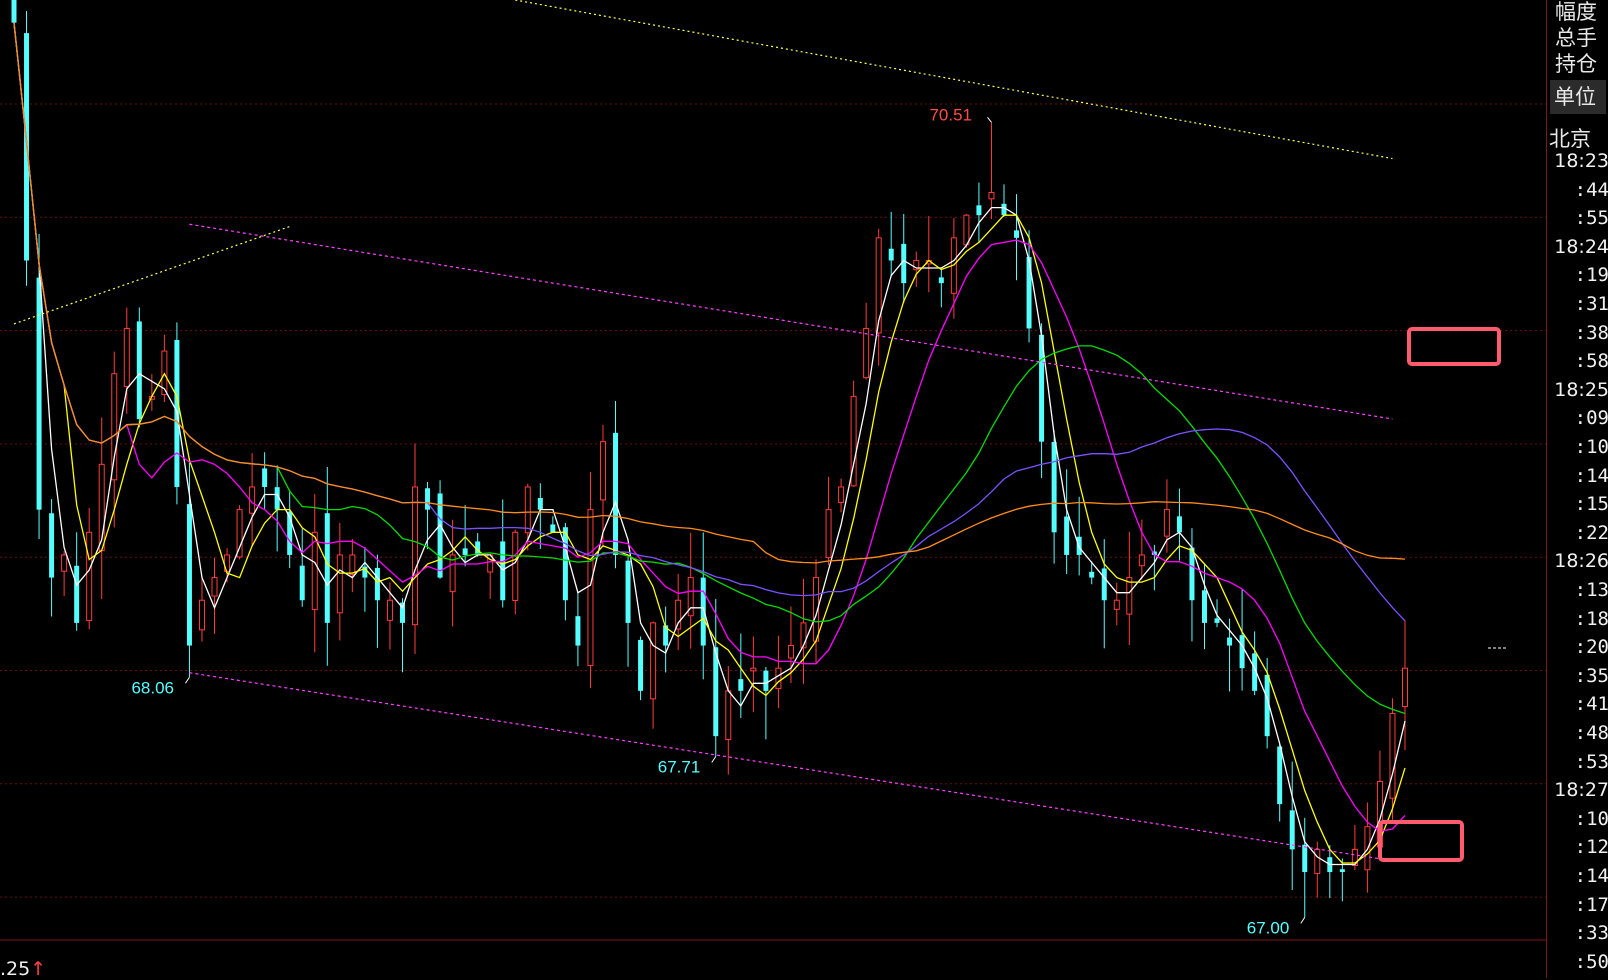  Describe the element at coordinates (950, 114) in the screenshot. I see `price-label: 70.51` at that location.